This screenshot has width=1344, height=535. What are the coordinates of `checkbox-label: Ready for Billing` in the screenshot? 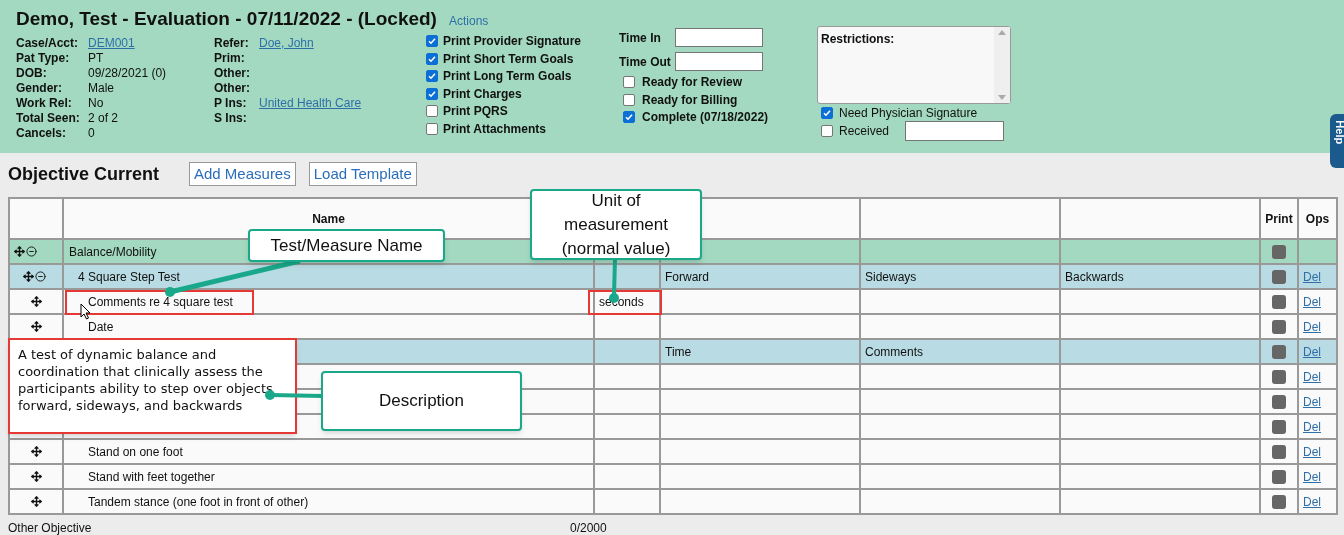 It's located at (690, 100).